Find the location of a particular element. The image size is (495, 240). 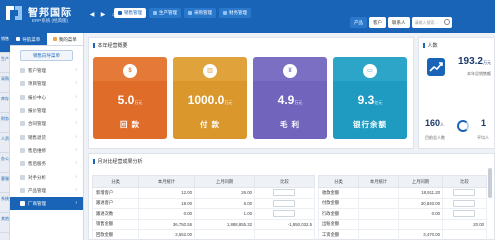

strip-item: 库存 is located at coordinates (5, 103).